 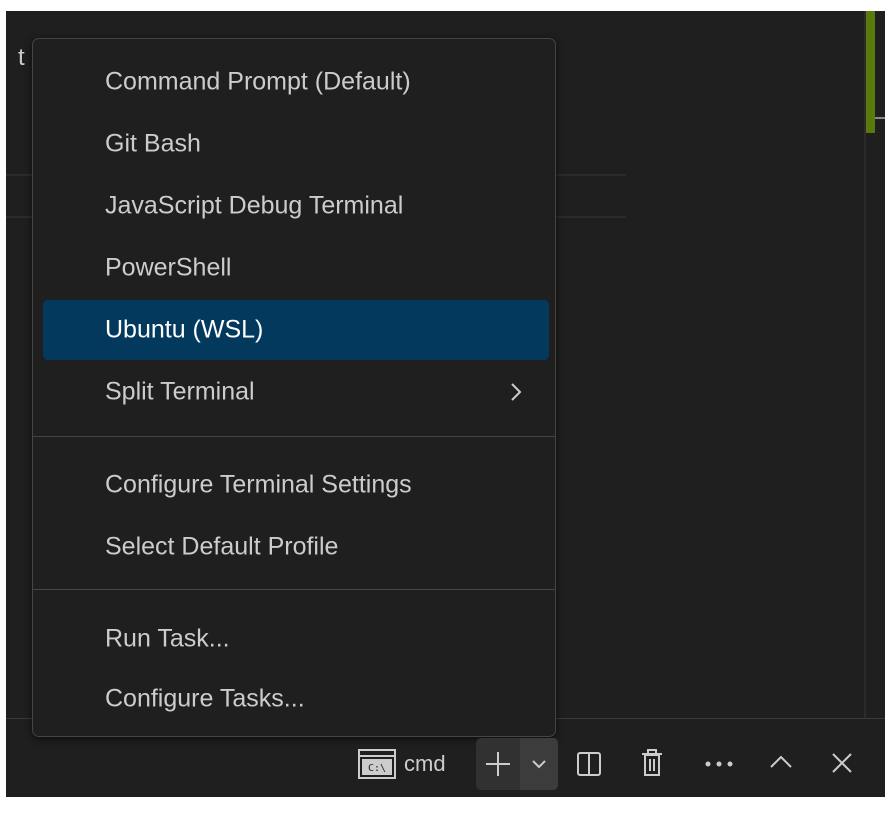 I want to click on new-terminal-split-button, so click(x=517, y=764).